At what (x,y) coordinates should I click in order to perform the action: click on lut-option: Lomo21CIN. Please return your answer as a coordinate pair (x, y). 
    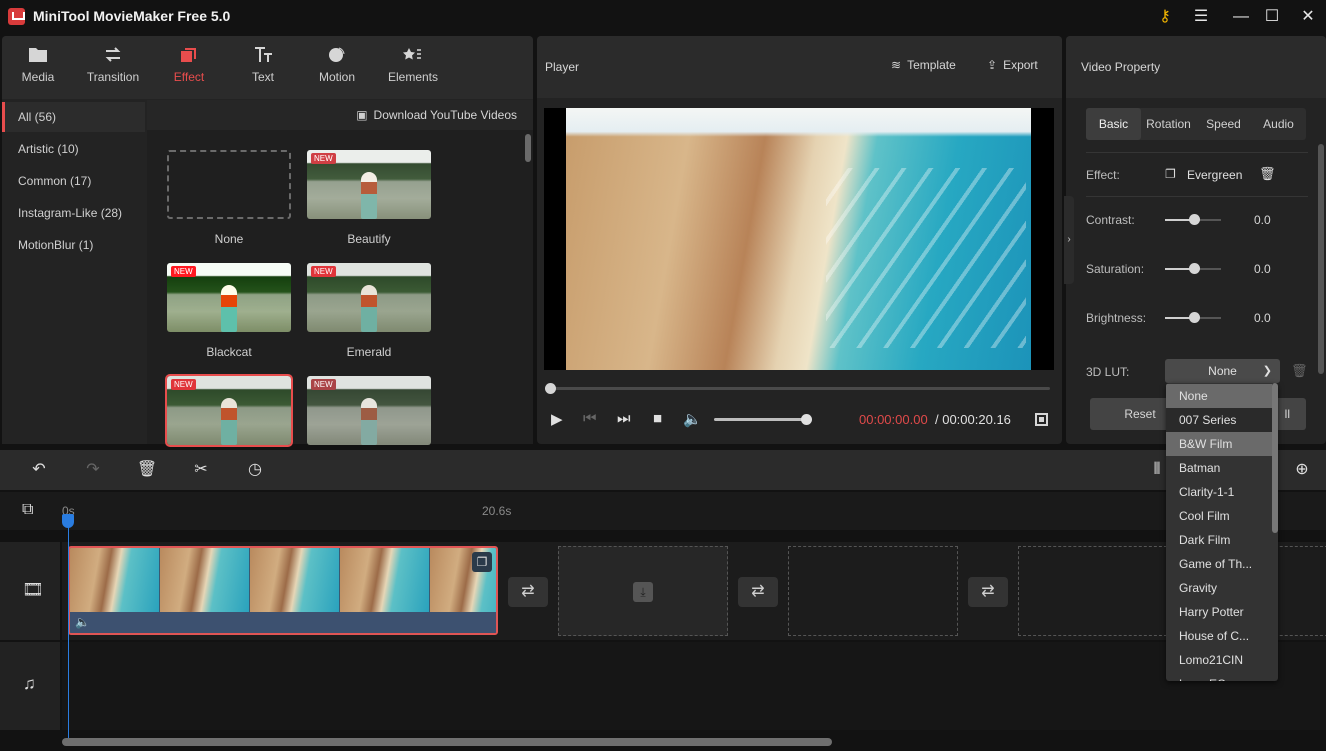
    Looking at the image, I should click on (1219, 660).